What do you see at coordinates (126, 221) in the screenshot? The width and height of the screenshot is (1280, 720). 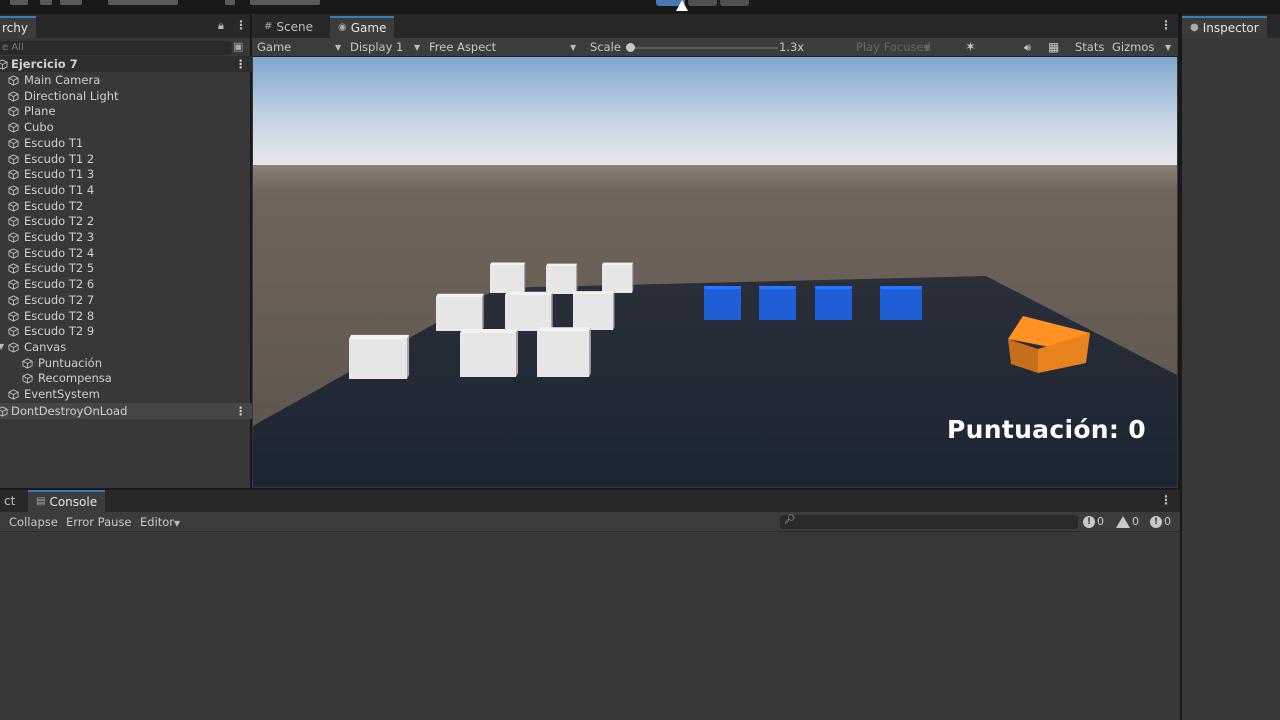 I see `hierarchy-item: Escudo T2 2` at bounding box center [126, 221].